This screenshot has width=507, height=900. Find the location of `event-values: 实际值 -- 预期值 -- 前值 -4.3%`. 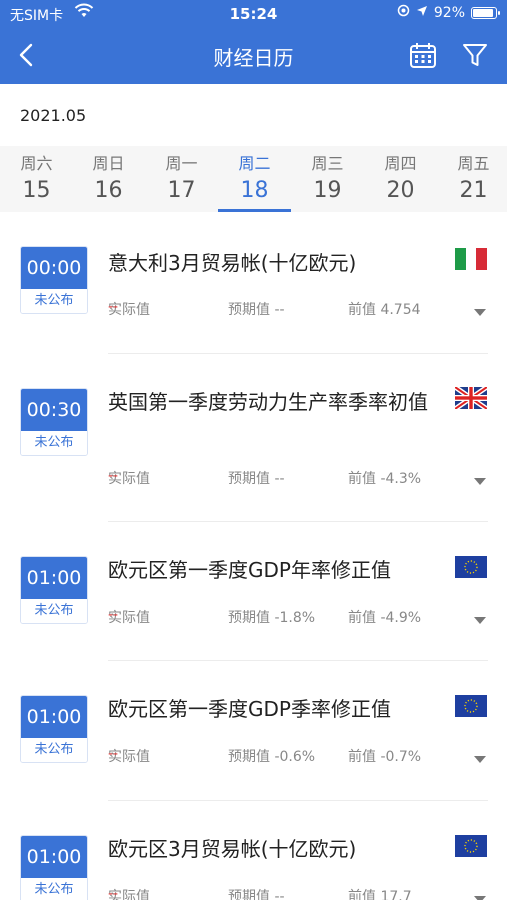

event-values: 实际值 -- 预期值 -- 前值 -4.3% is located at coordinates (278, 478).